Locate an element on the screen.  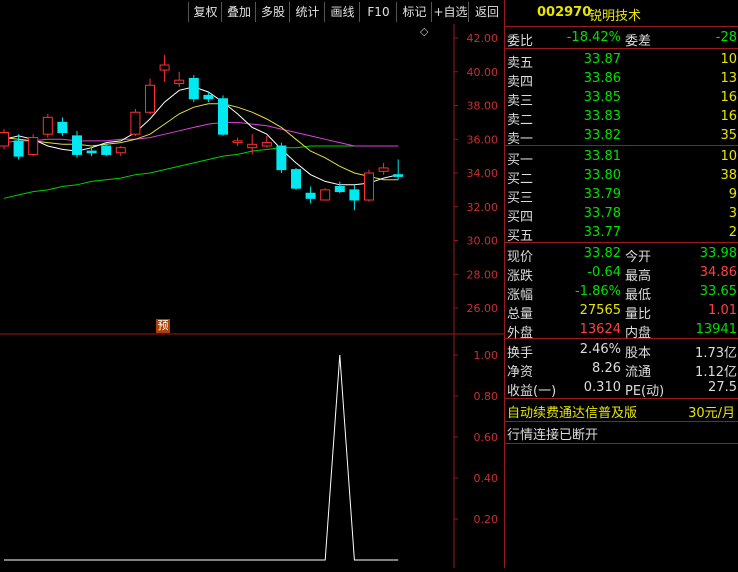
sell-price: 33.83 is located at coordinates (602, 116).